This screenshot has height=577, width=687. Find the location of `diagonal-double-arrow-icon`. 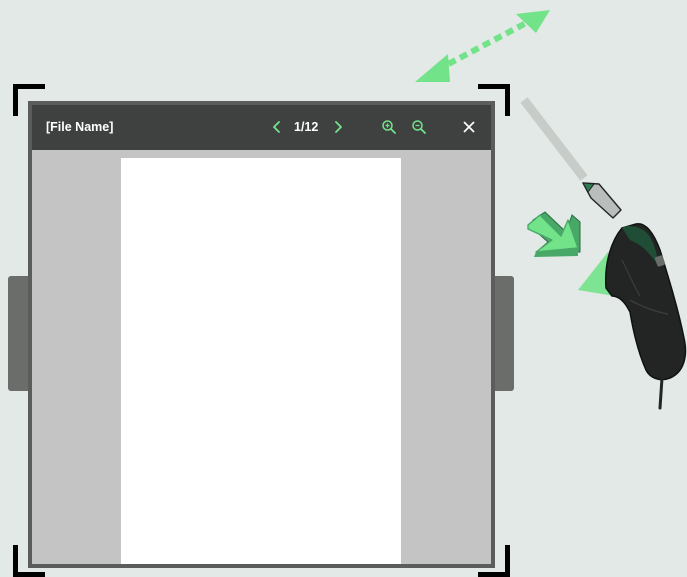

diagonal-double-arrow-icon is located at coordinates (482, 46).